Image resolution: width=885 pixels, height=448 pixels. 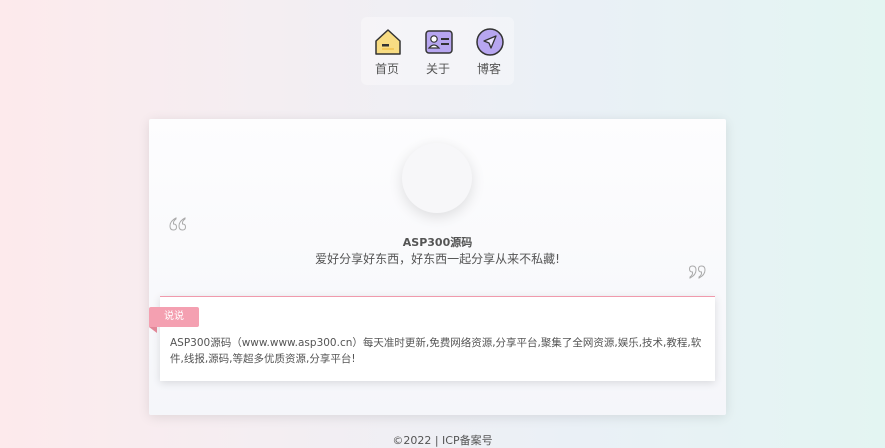 What do you see at coordinates (178, 224) in the screenshot?
I see `open-quote-icon` at bounding box center [178, 224].